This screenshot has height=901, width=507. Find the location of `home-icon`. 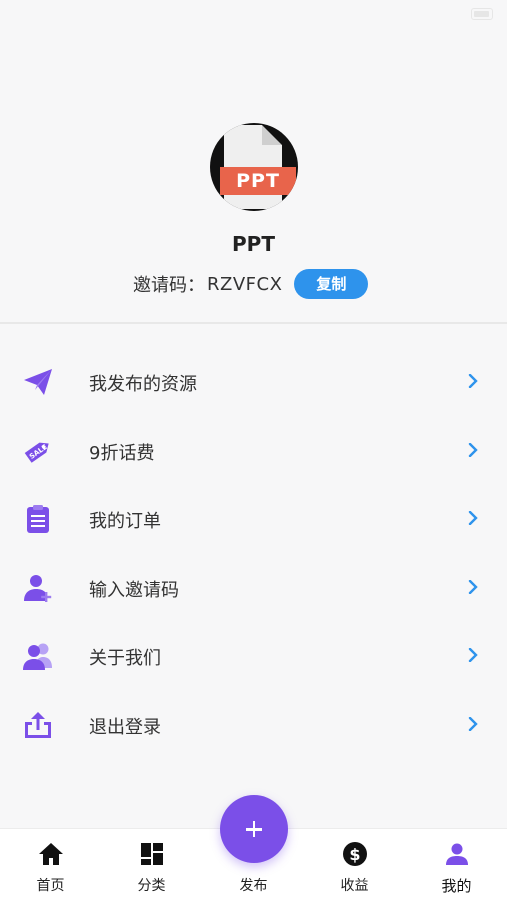

home-icon is located at coordinates (51, 854).